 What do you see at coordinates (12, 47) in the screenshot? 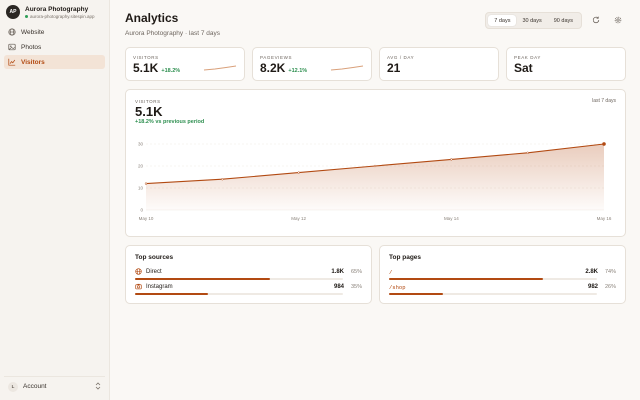
I see `image-icon` at bounding box center [12, 47].